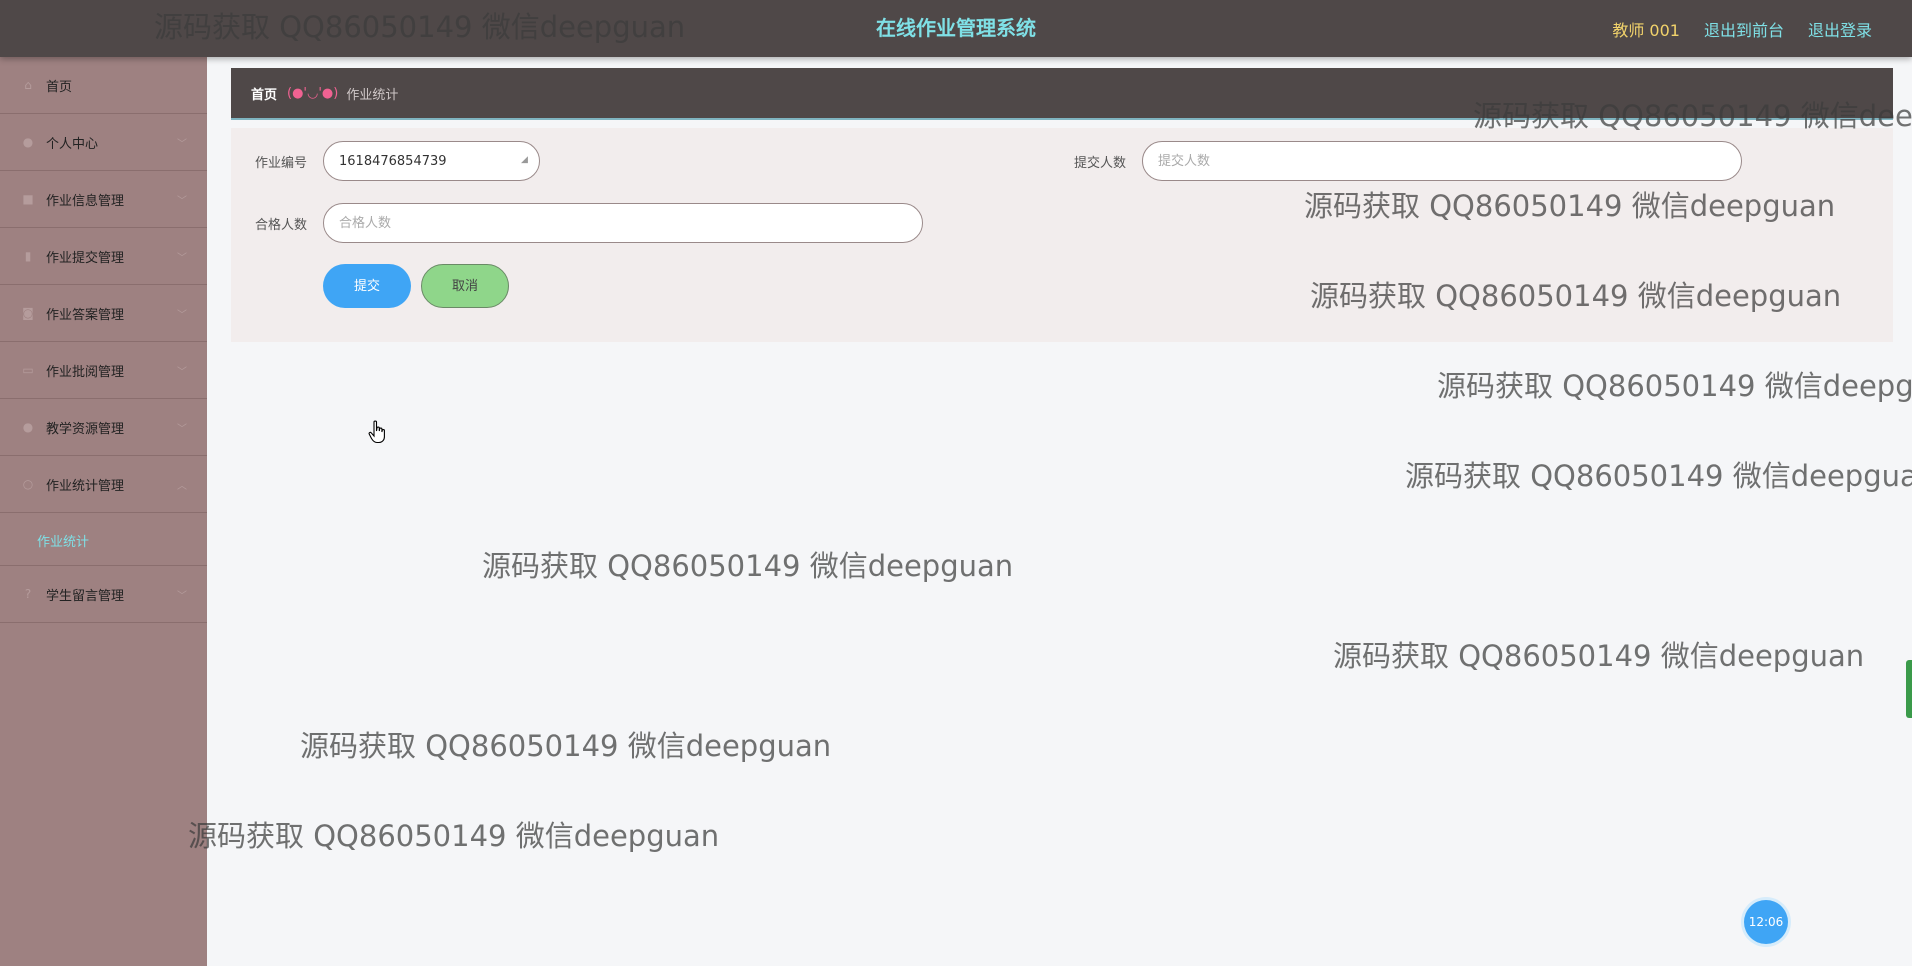 This screenshot has width=1912, height=966. Describe the element at coordinates (1909, 689) in the screenshot. I see `side-edge-tab` at that location.